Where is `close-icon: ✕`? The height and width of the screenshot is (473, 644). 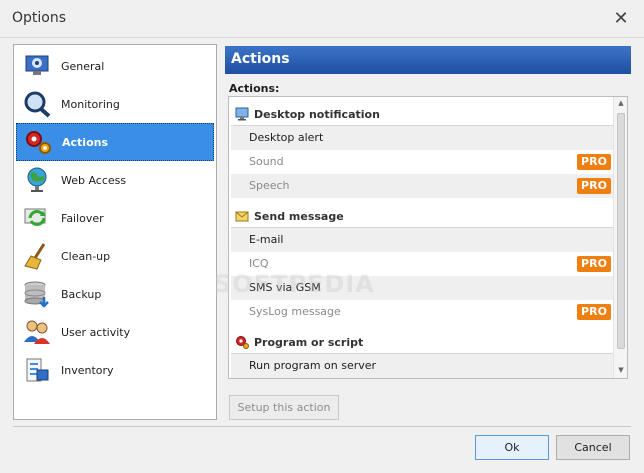 close-icon: ✕ is located at coordinates (621, 19).